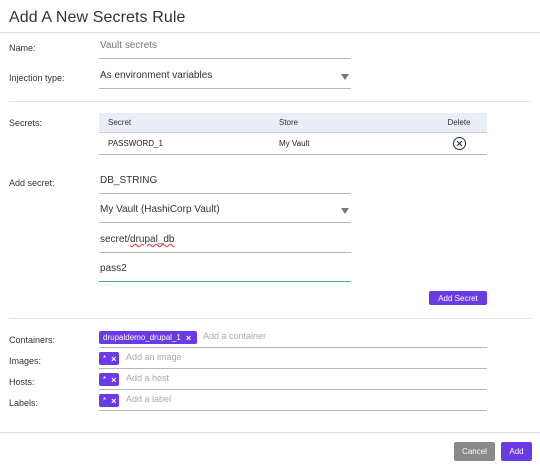  I want to click on images-tag-input: * × Add an image, so click(293, 359).